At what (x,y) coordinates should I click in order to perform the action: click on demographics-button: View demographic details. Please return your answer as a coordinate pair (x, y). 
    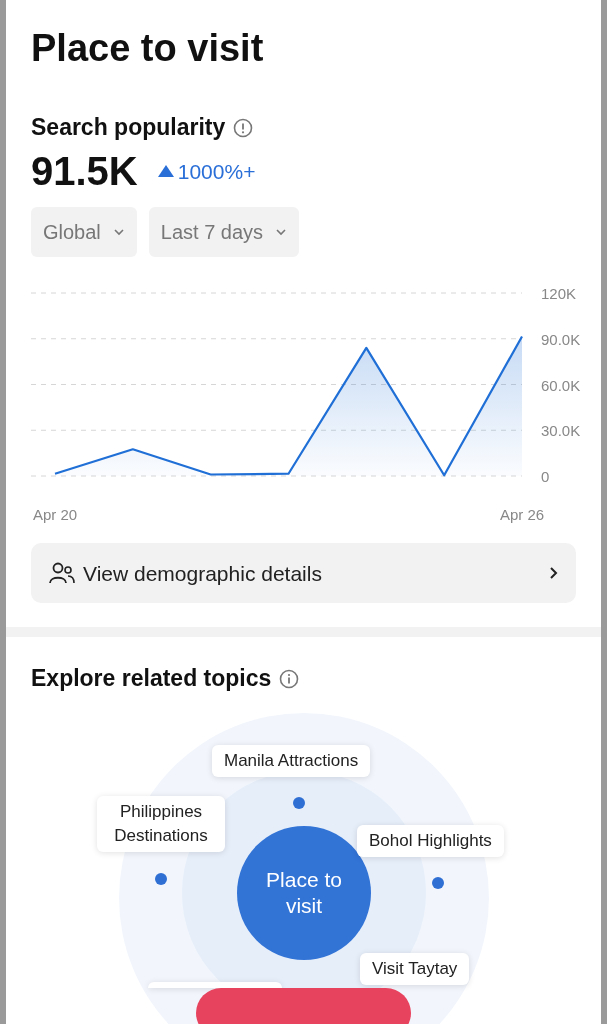
    Looking at the image, I should click on (303, 573).